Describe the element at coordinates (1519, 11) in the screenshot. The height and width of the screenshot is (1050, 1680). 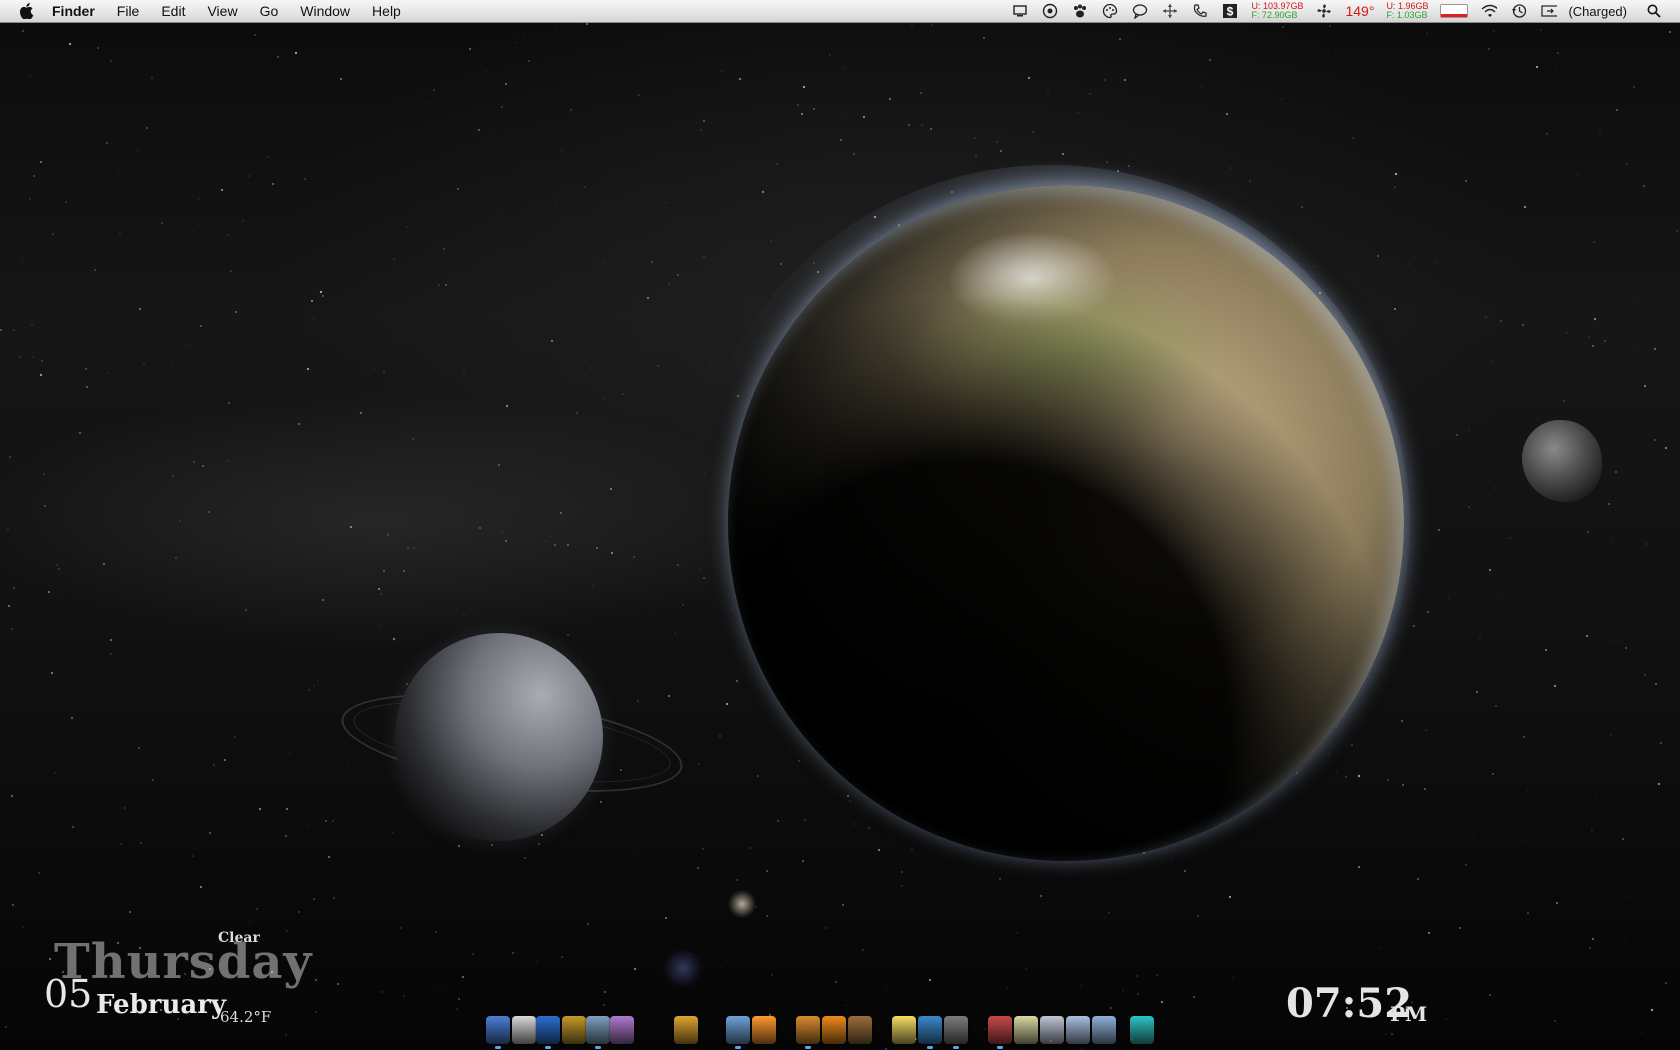
I see `time-machine-icon` at that location.